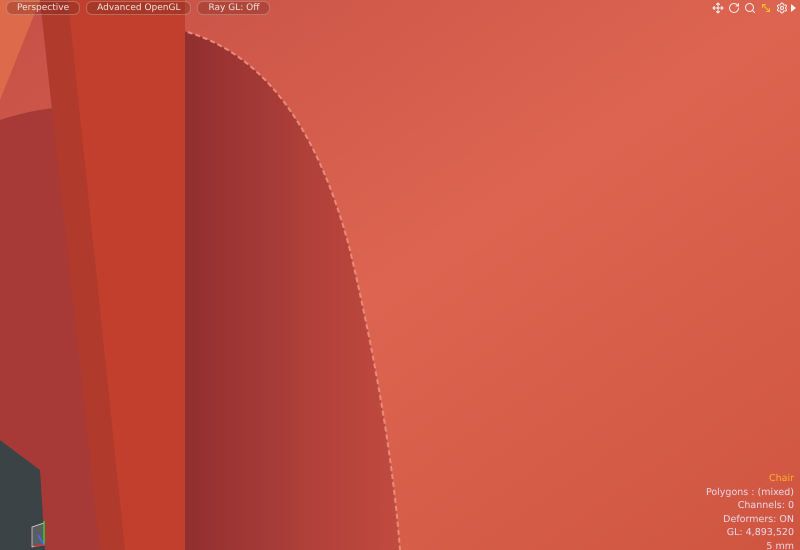 The width and height of the screenshot is (800, 550). I want to click on search-icon, so click(749, 7).